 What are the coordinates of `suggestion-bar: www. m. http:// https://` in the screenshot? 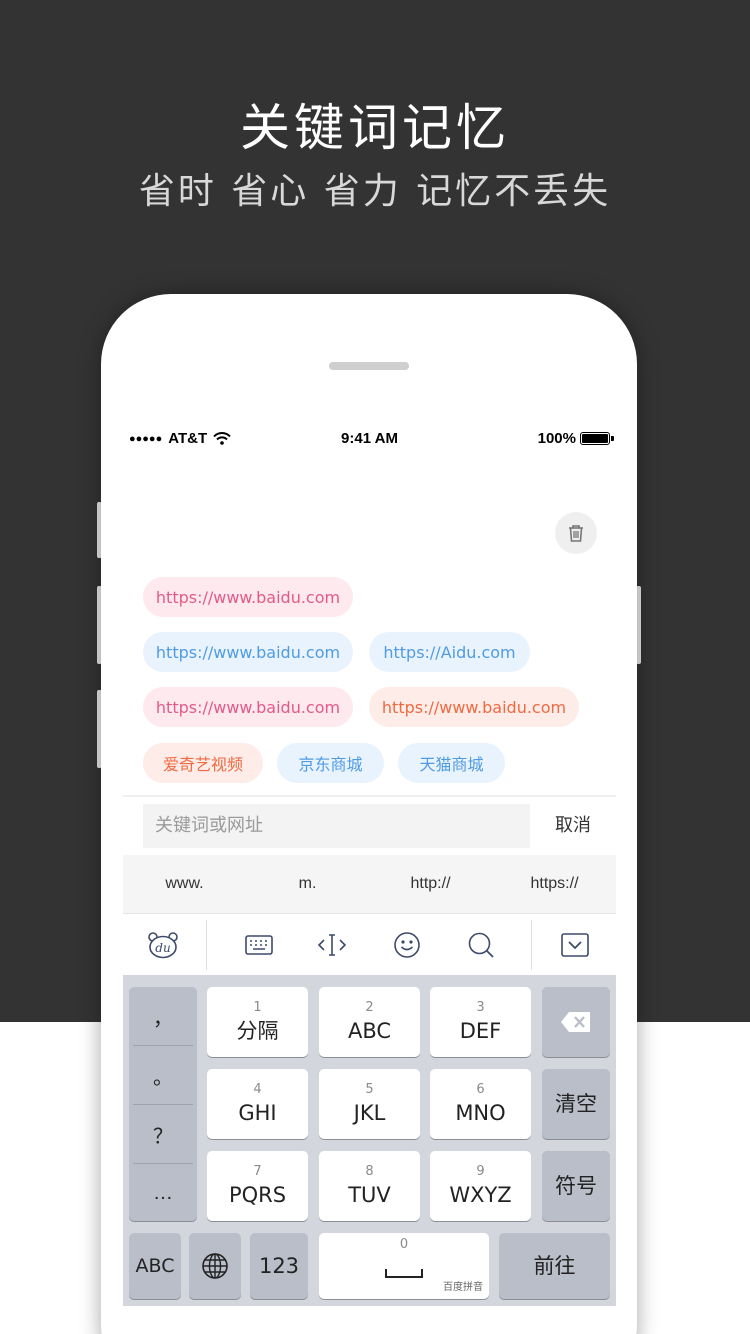 It's located at (369, 884).